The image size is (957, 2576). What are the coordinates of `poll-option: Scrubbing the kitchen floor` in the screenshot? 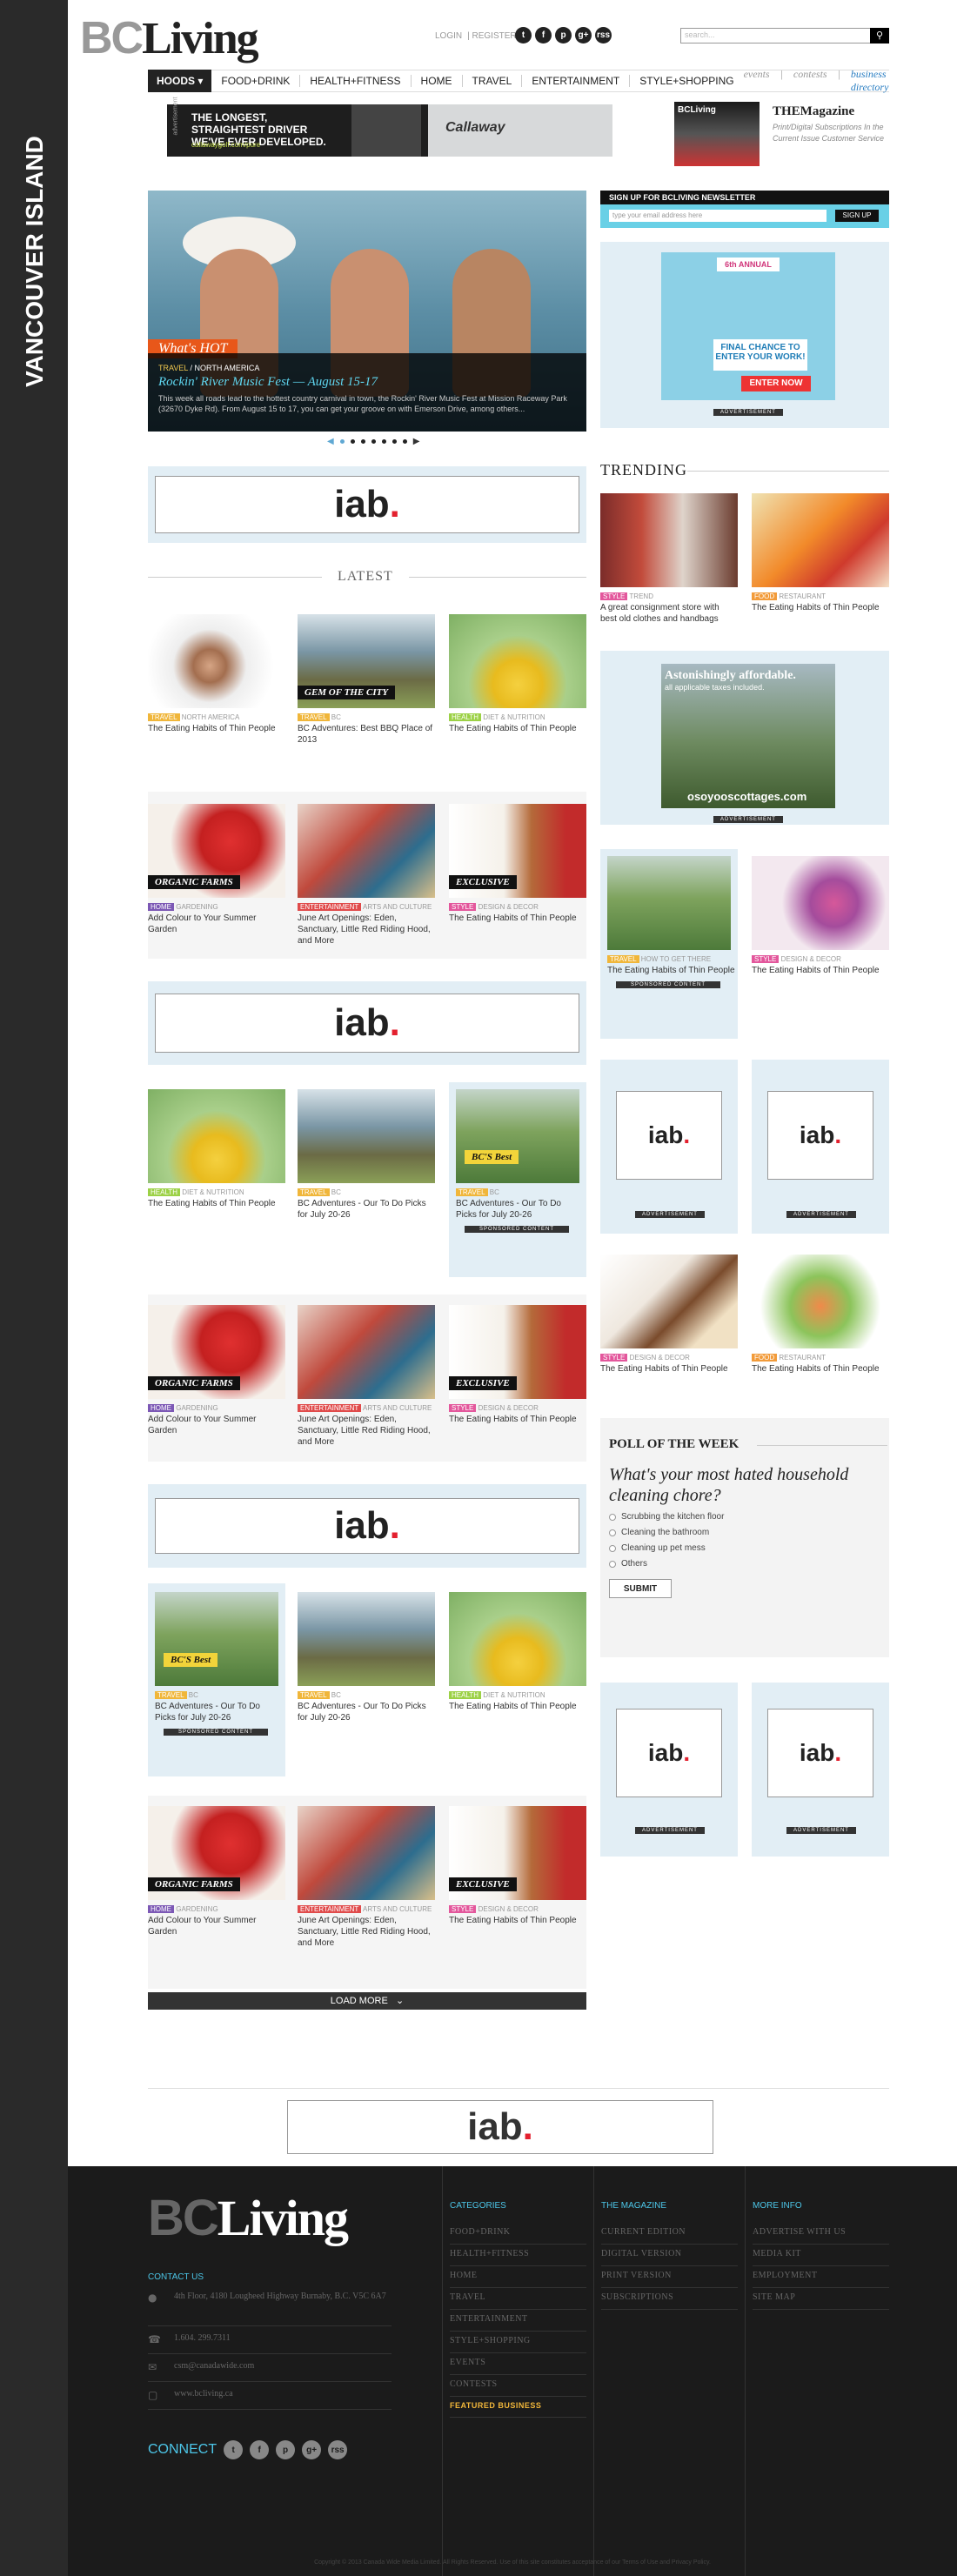 It's located at (744, 1517).